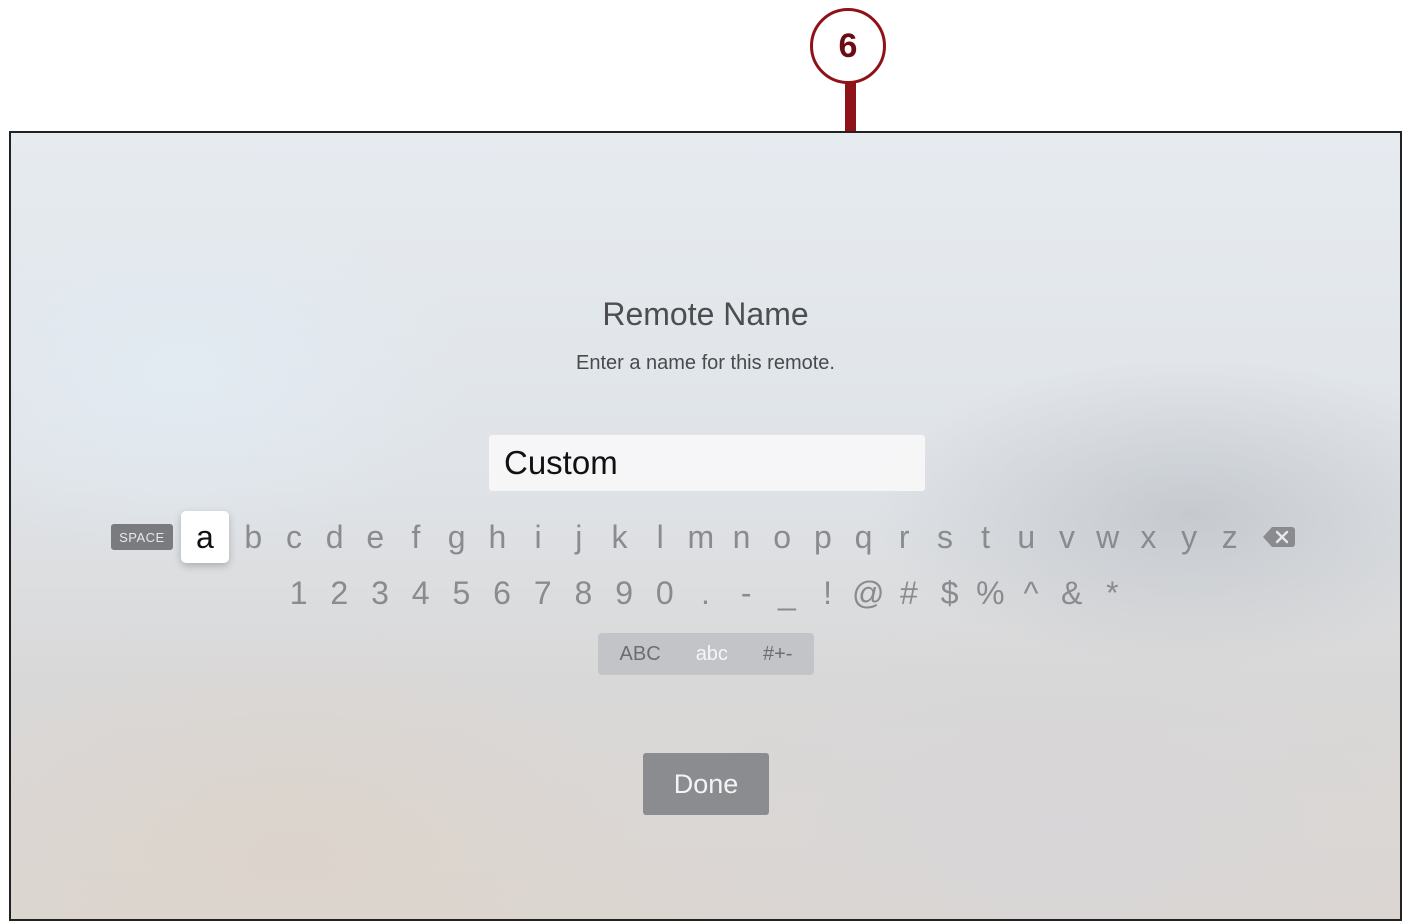 The image size is (1407, 921). What do you see at coordinates (1071, 593) in the screenshot?
I see `key-ampersand: &` at bounding box center [1071, 593].